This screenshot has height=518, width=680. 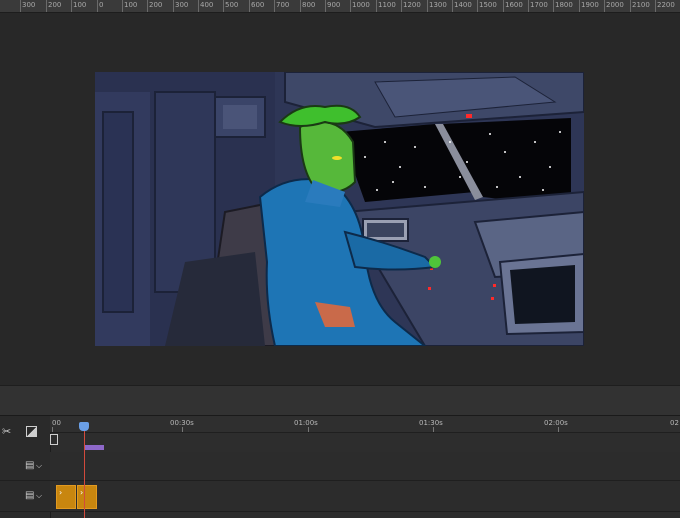 I want to click on ruler-label: 1900, so click(x=590, y=5).